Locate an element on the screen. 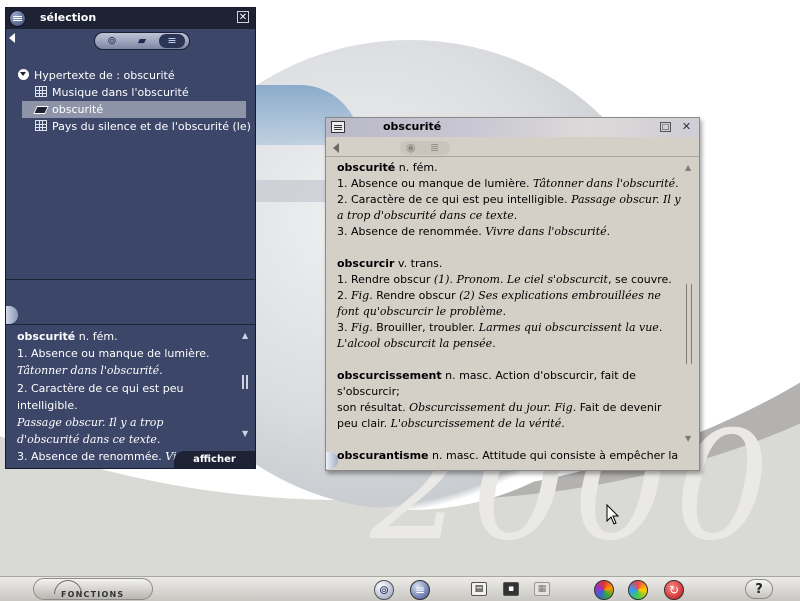 The image size is (800, 601). sense-text: 1. Rendre obscur is located at coordinates (385, 279).